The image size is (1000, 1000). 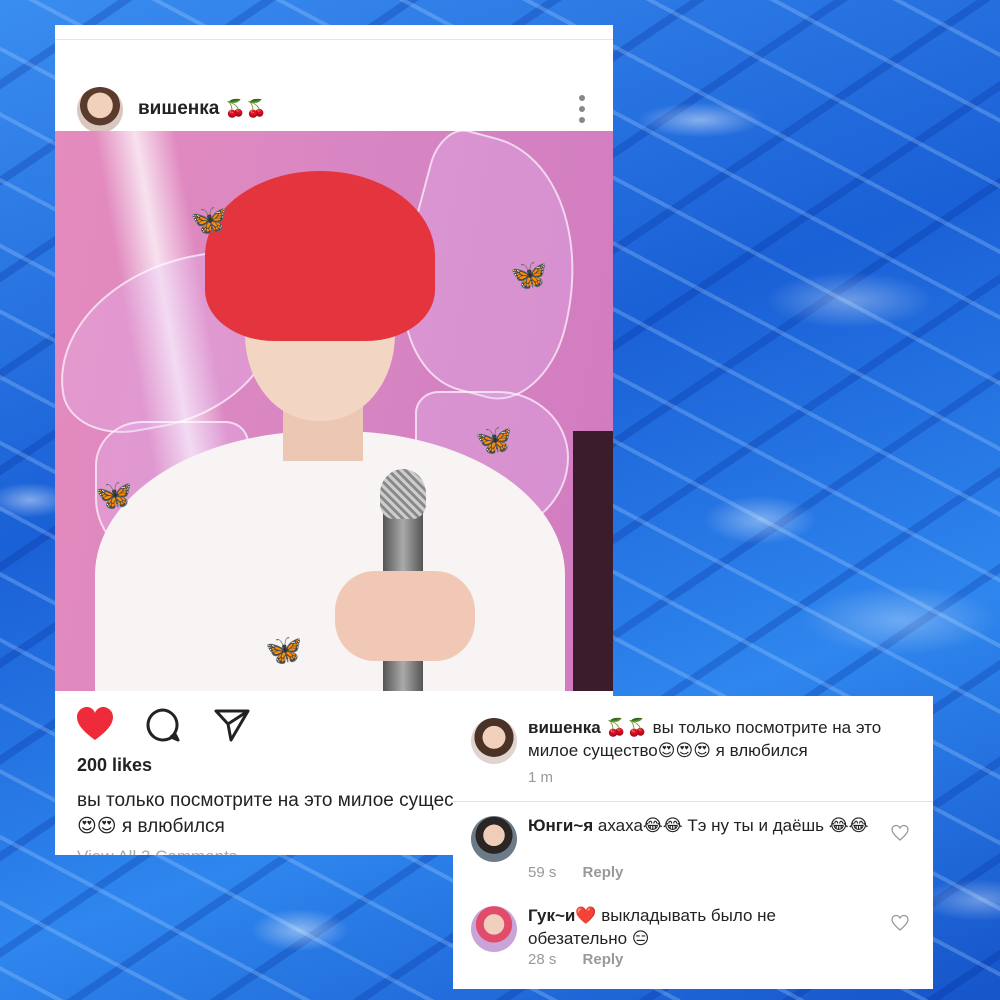 What do you see at coordinates (163, 725) in the screenshot?
I see `comment-icon` at bounding box center [163, 725].